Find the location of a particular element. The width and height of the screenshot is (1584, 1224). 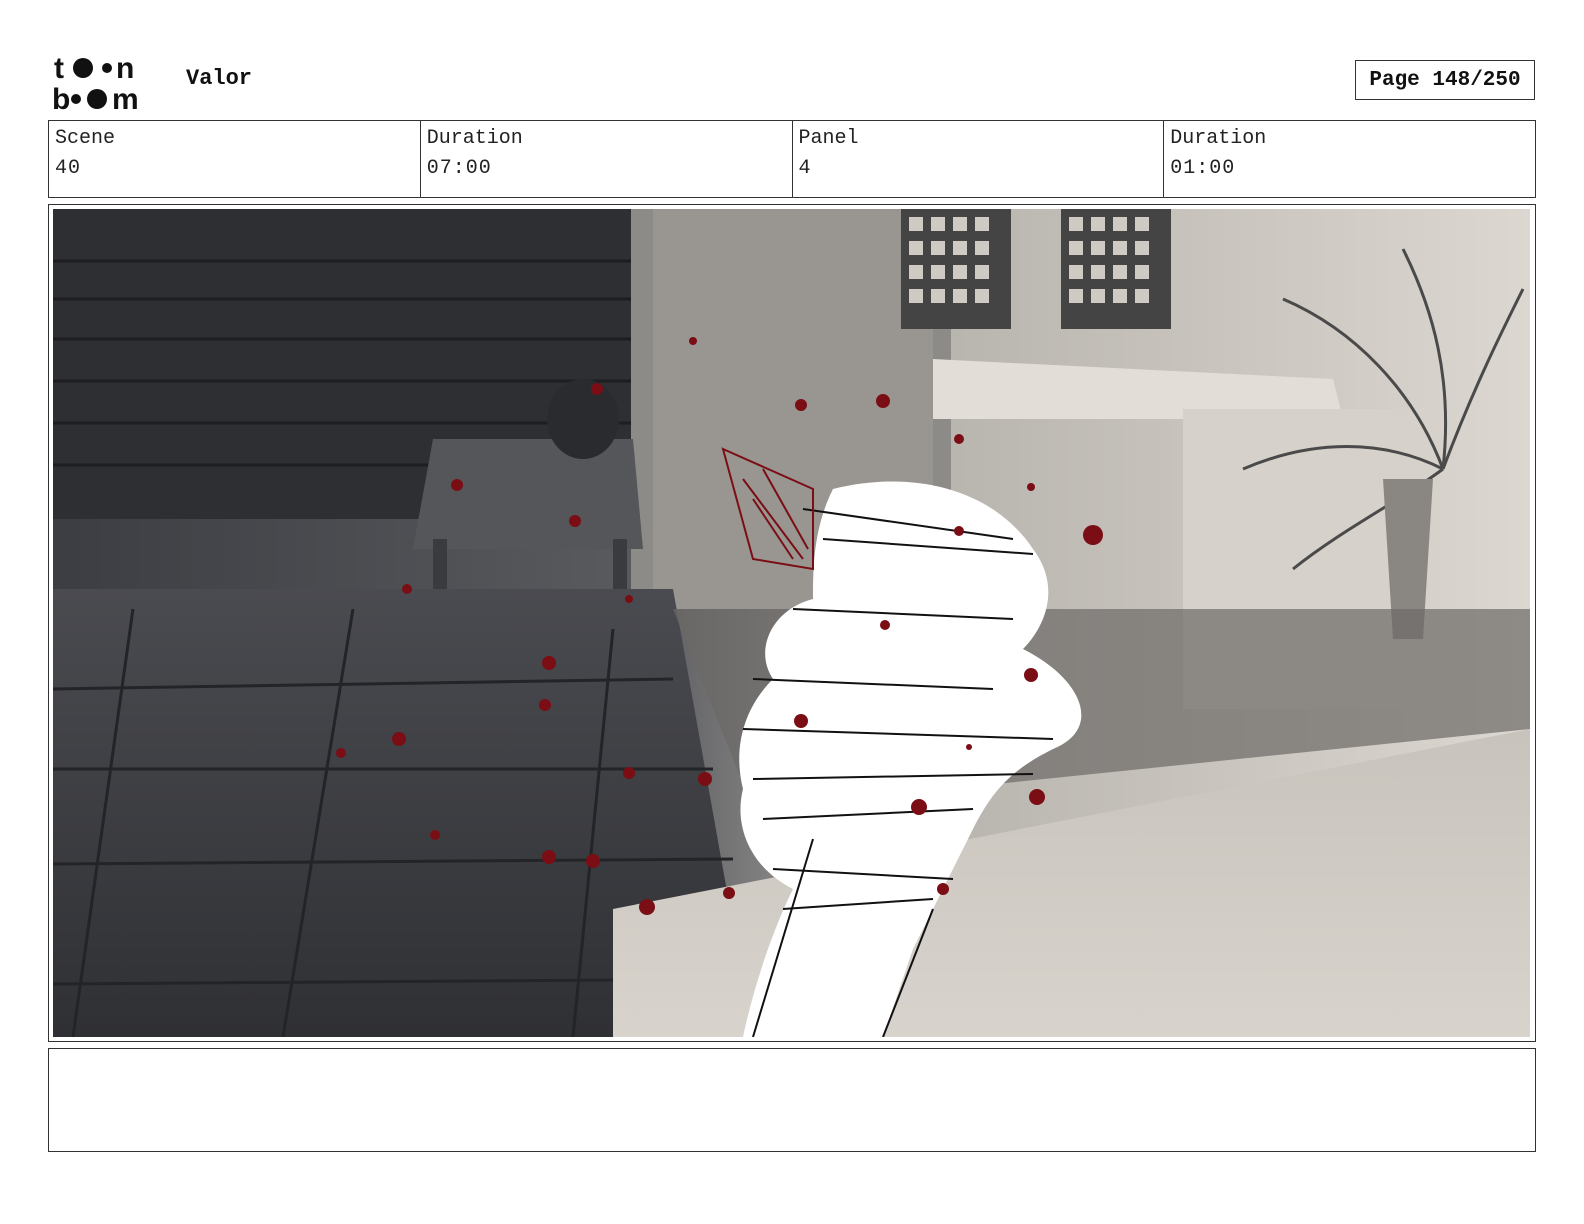

panel-notes-box is located at coordinates (792, 1100).